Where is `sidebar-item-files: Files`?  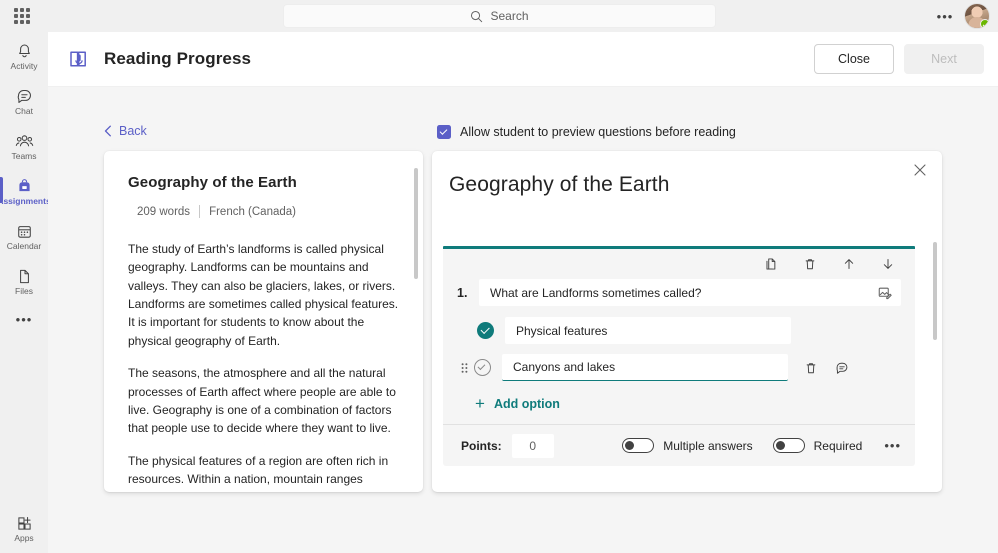
sidebar-item-files: Files is located at coordinates (24, 281).